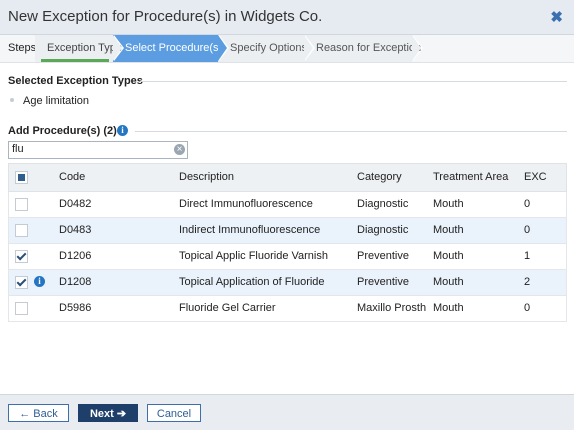  I want to click on step-exception-type: Exception Type, so click(79, 48).